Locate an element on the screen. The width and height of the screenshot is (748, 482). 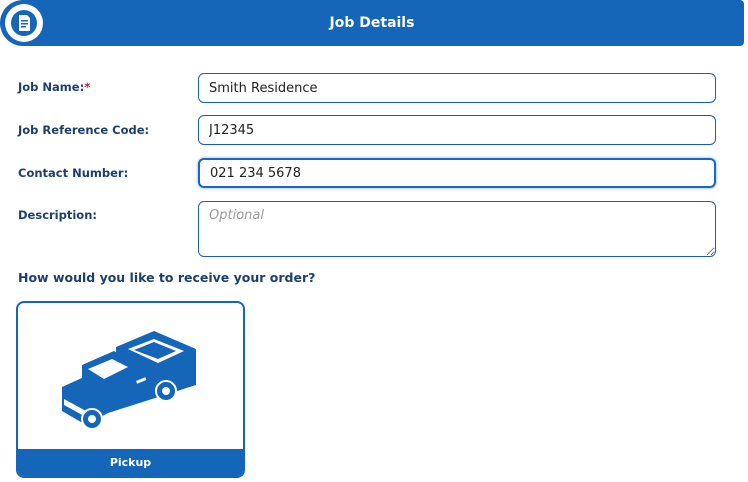
job-name-input is located at coordinates (457, 88).